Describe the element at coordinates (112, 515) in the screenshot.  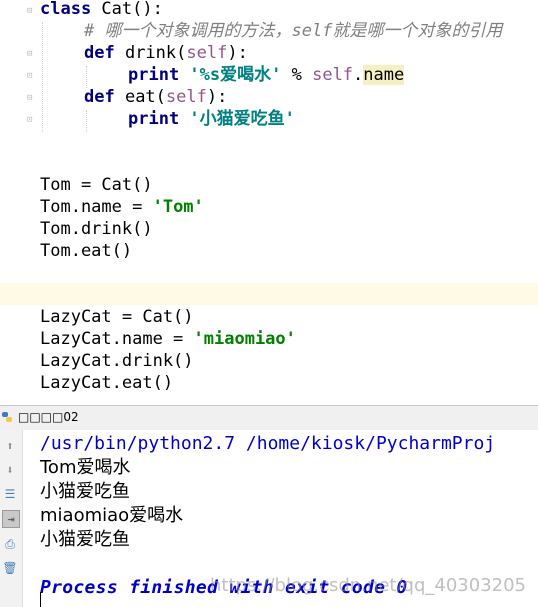
I see `console-output-line: miaomiao爱喝水` at that location.